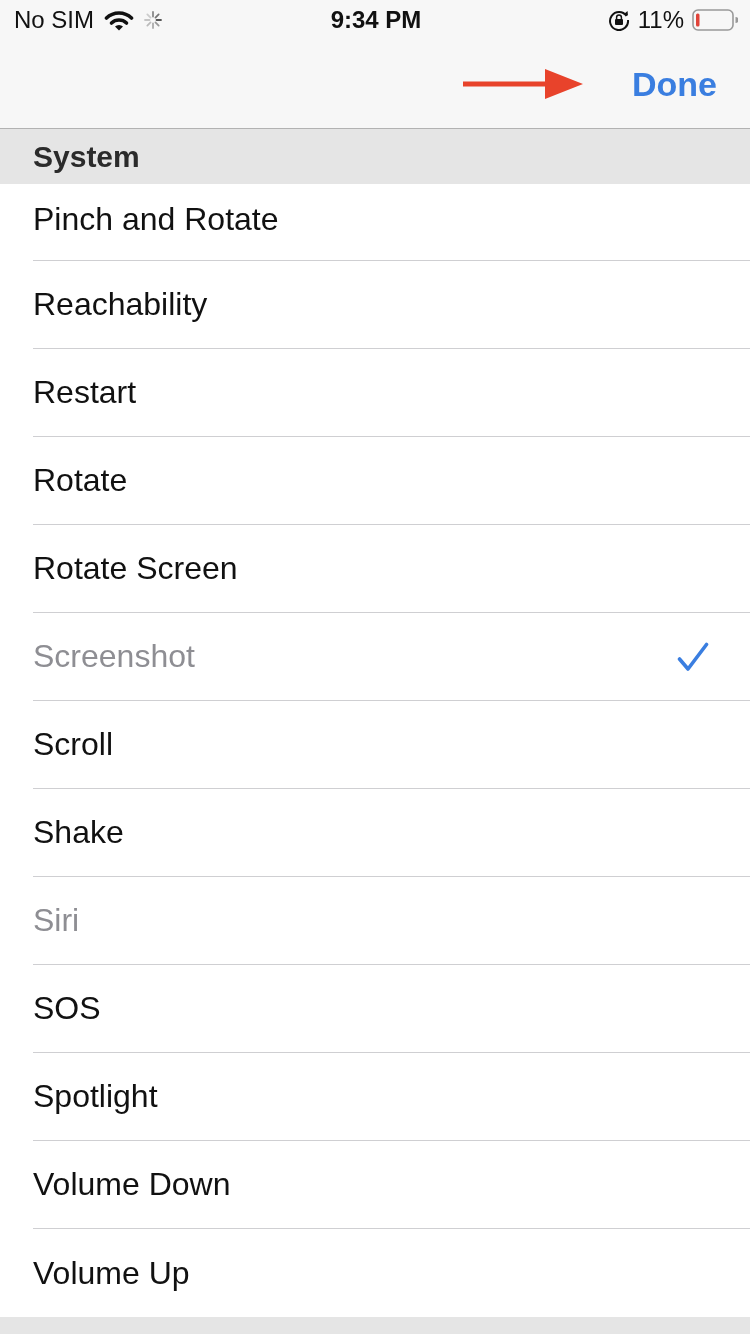 The height and width of the screenshot is (1334, 750). Describe the element at coordinates (660, 20) in the screenshot. I see `battery-percent: 11%` at that location.